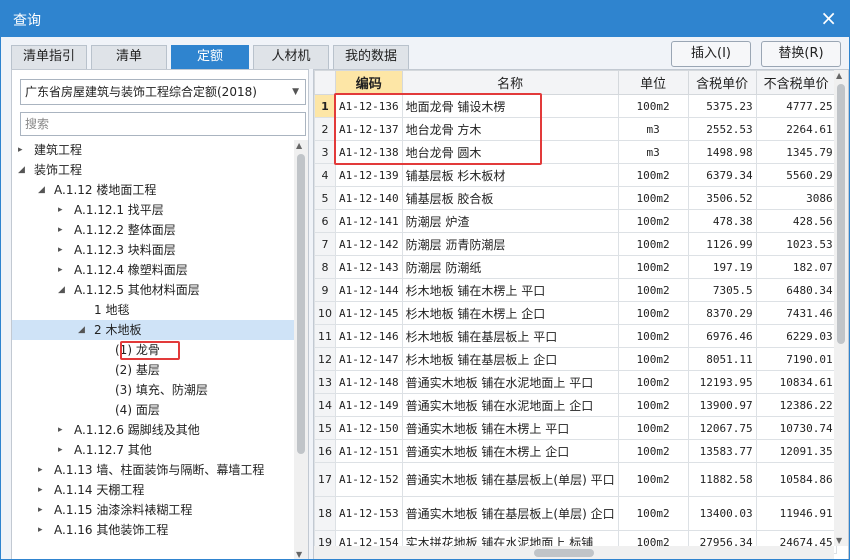  What do you see at coordinates (510, 221) in the screenshot?
I see `cell-name: 防潮层 炉渣` at bounding box center [510, 221].